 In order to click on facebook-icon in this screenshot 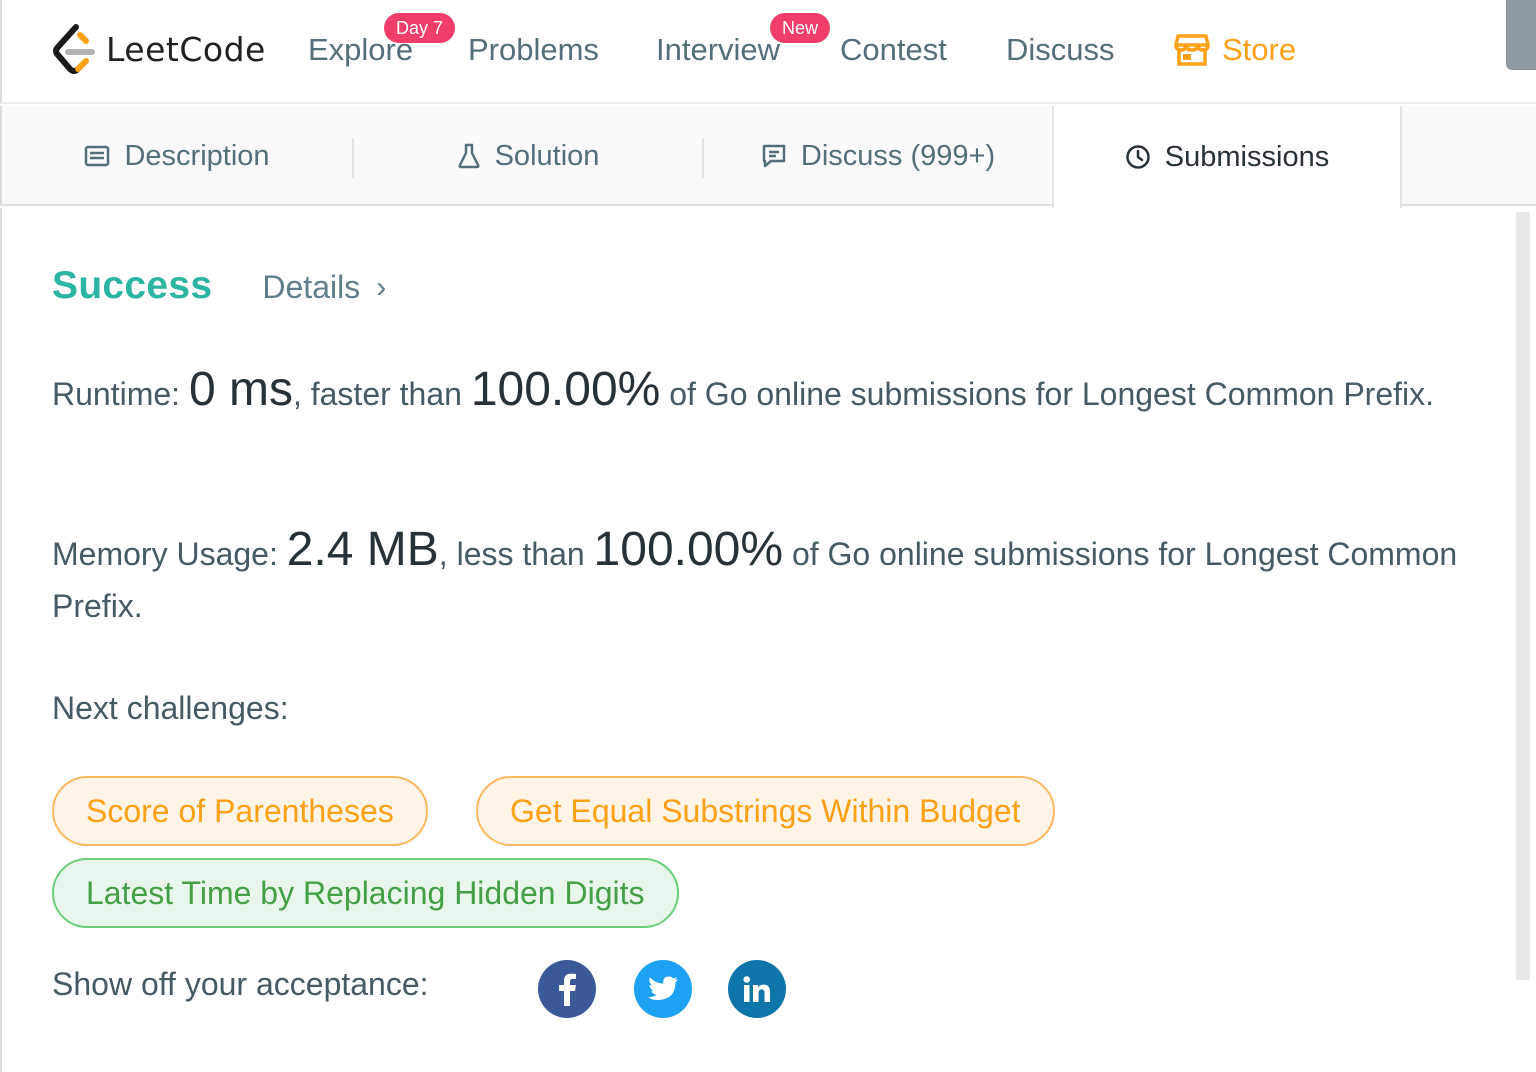, I will do `click(567, 989)`.